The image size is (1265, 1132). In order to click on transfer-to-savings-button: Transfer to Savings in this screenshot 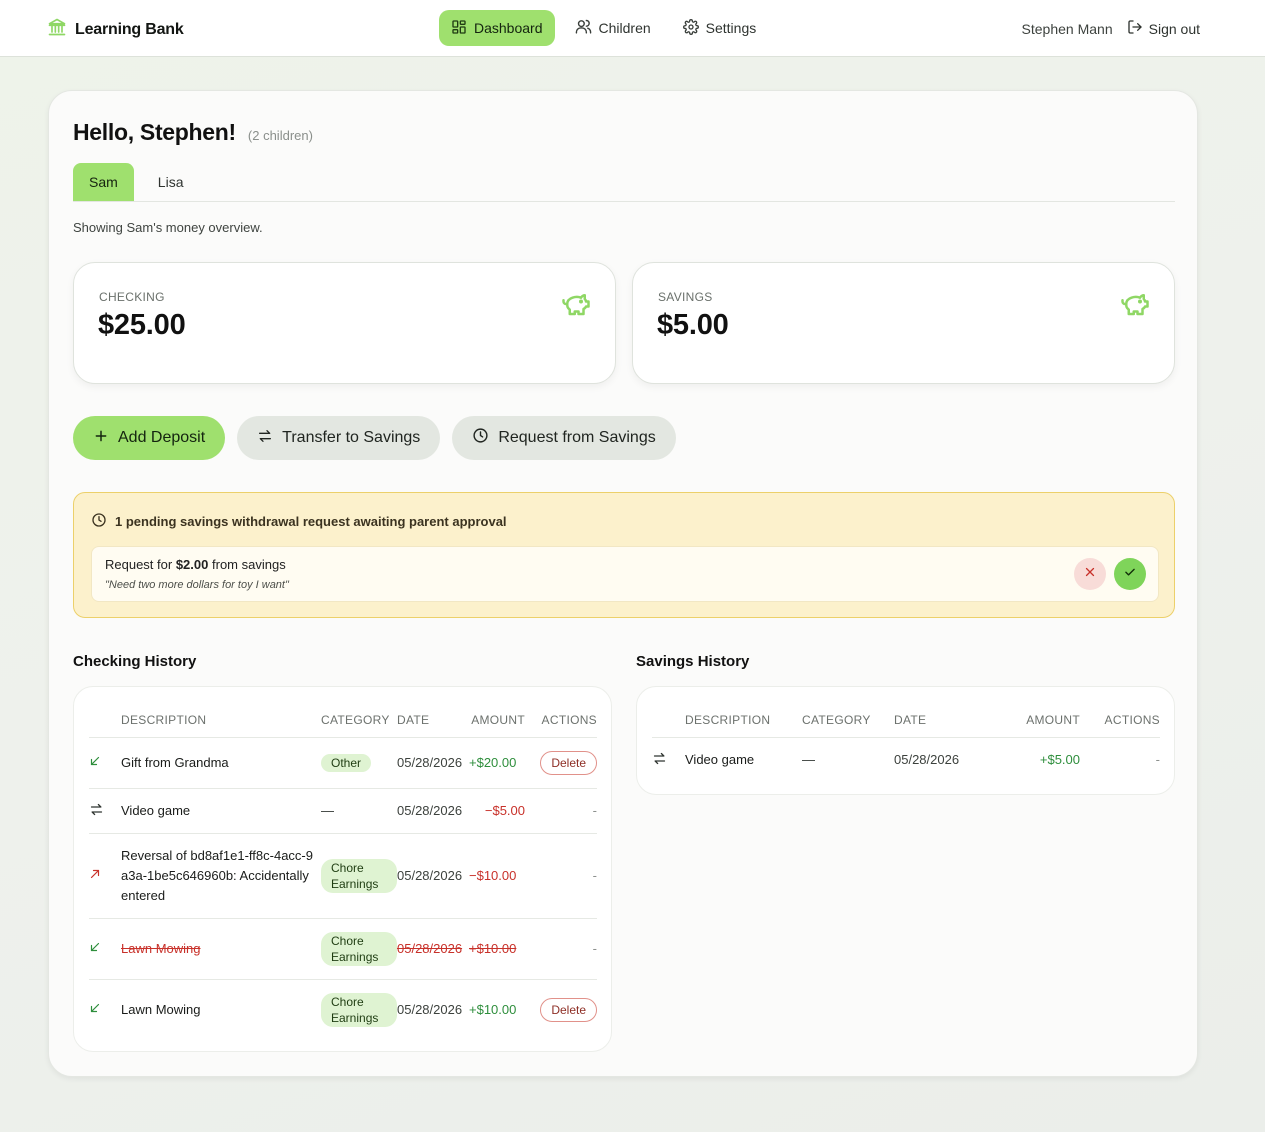, I will do `click(339, 438)`.